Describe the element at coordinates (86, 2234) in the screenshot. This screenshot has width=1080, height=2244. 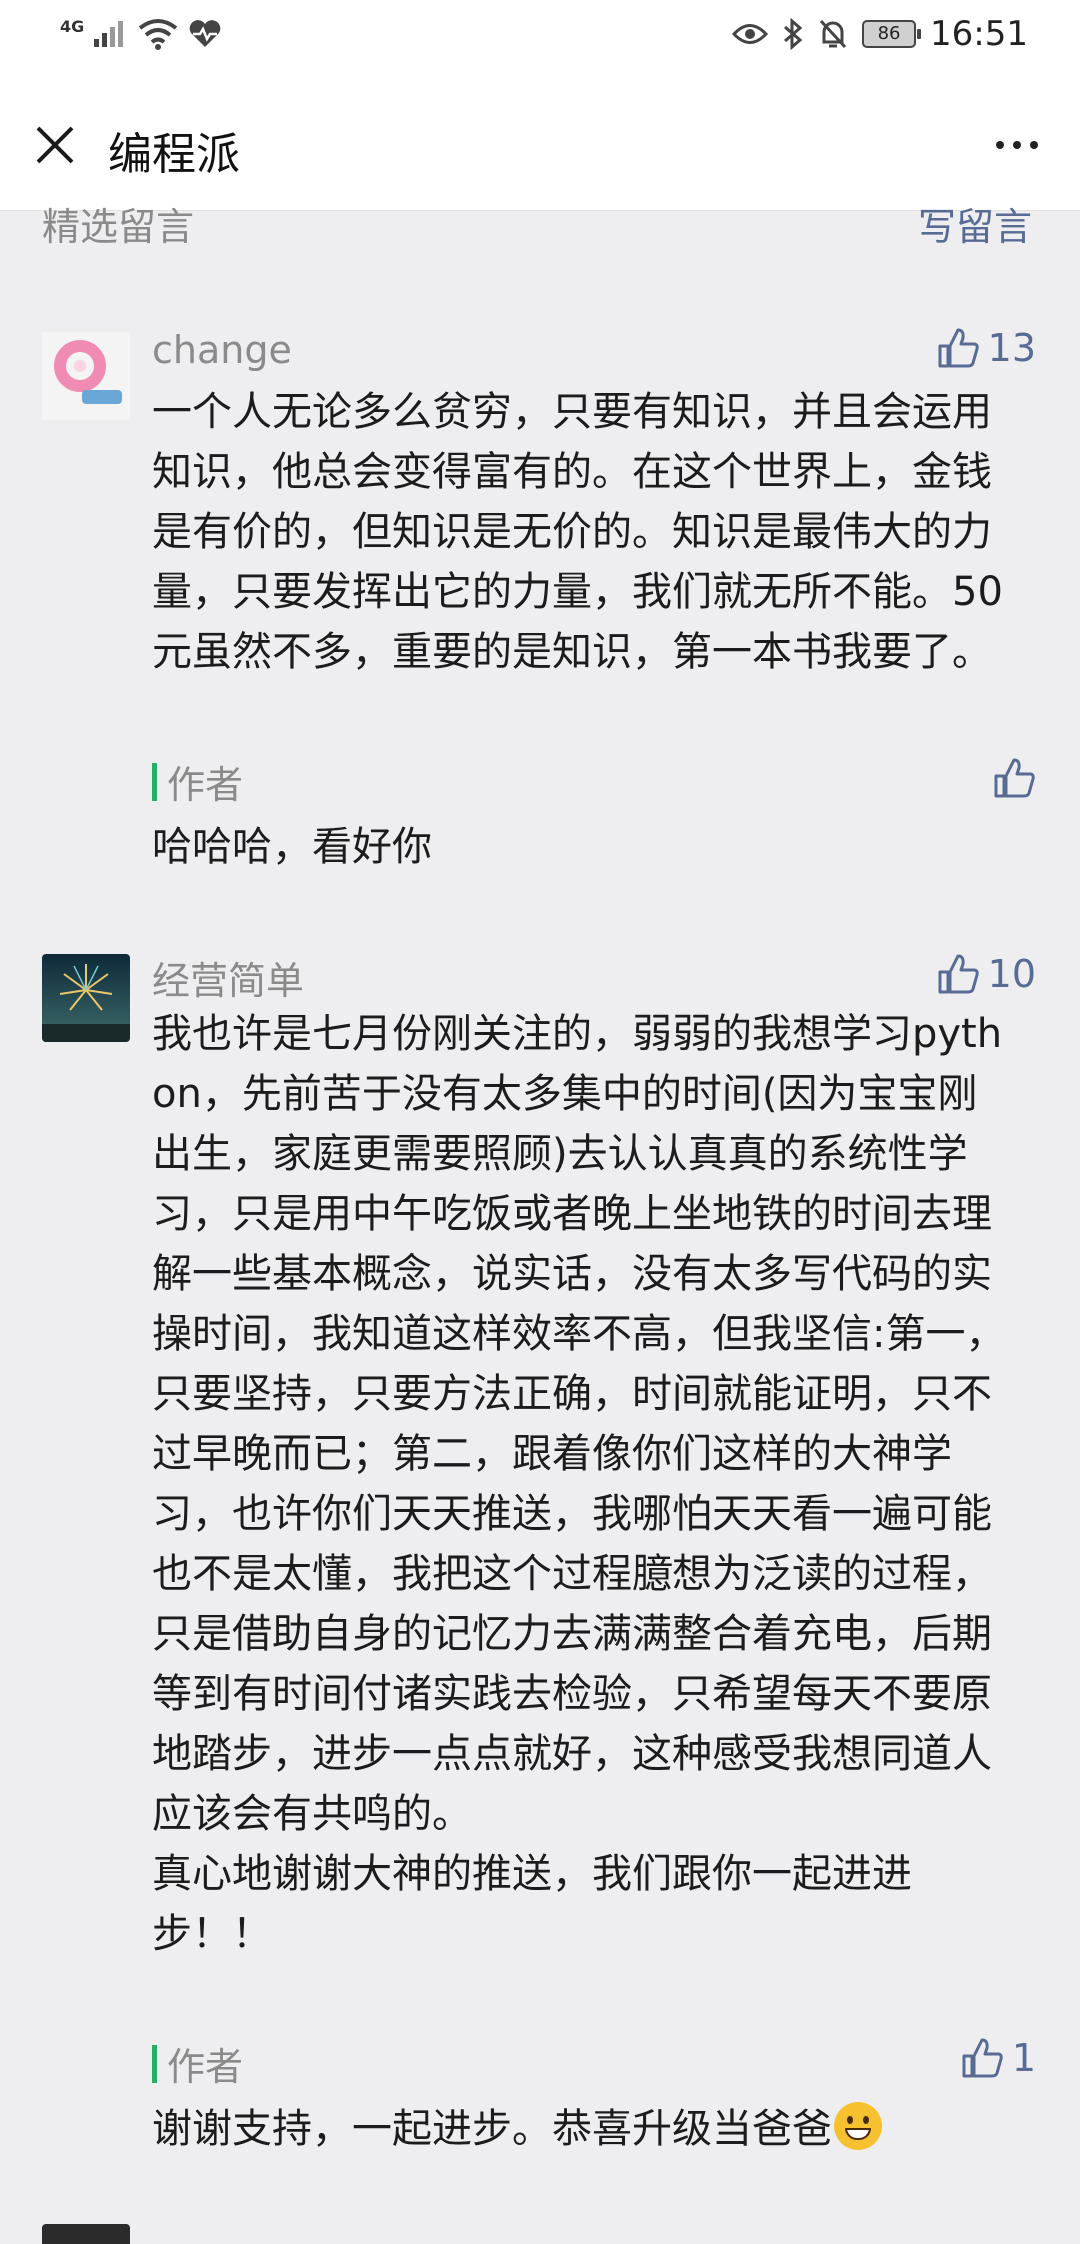
I see `next-comment-avatar` at that location.